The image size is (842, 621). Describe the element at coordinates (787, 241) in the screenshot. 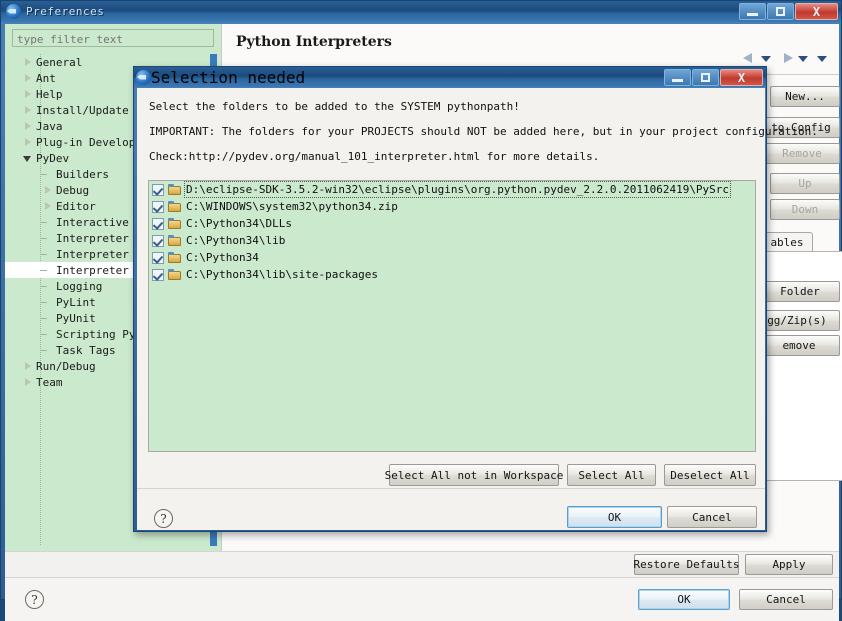

I see `tab-environment-variables: ables` at that location.